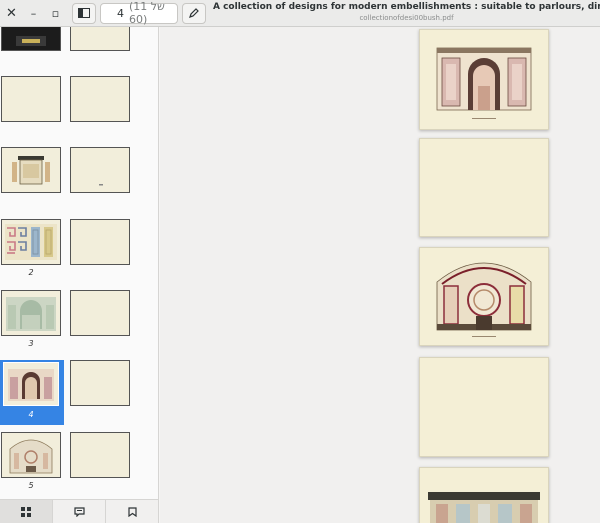 The image size is (600, 523). What do you see at coordinates (115, 13) in the screenshot?
I see `page-input` at bounding box center [115, 13].